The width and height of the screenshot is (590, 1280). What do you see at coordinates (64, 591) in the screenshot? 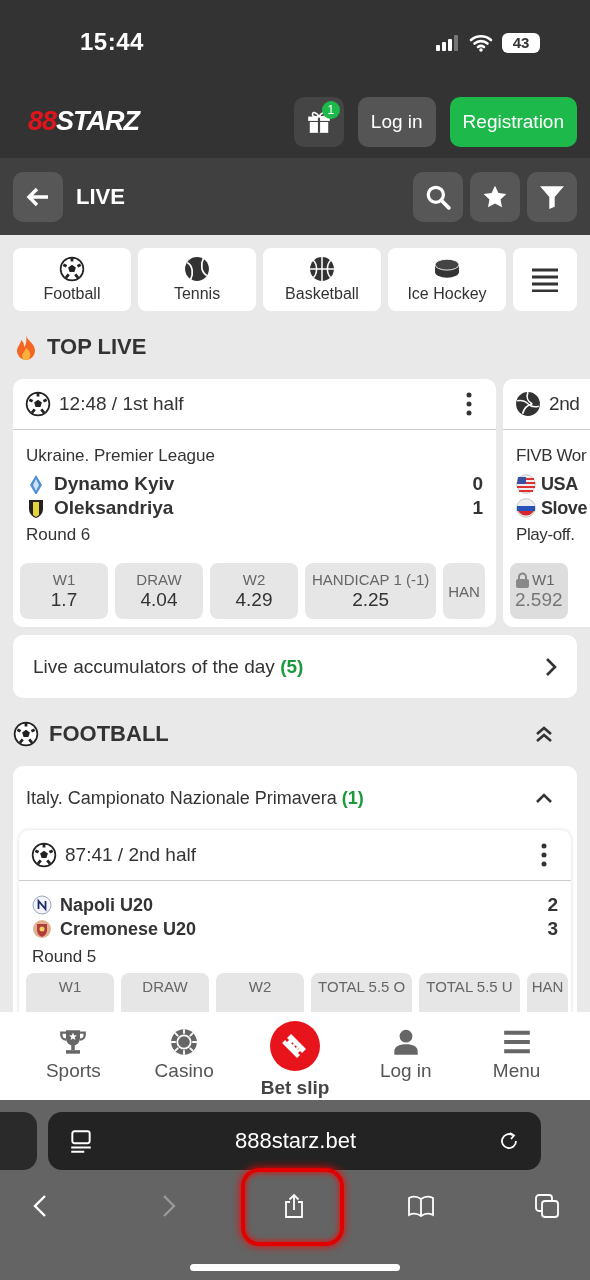
I see `odds-button: W1 1.7` at bounding box center [64, 591].